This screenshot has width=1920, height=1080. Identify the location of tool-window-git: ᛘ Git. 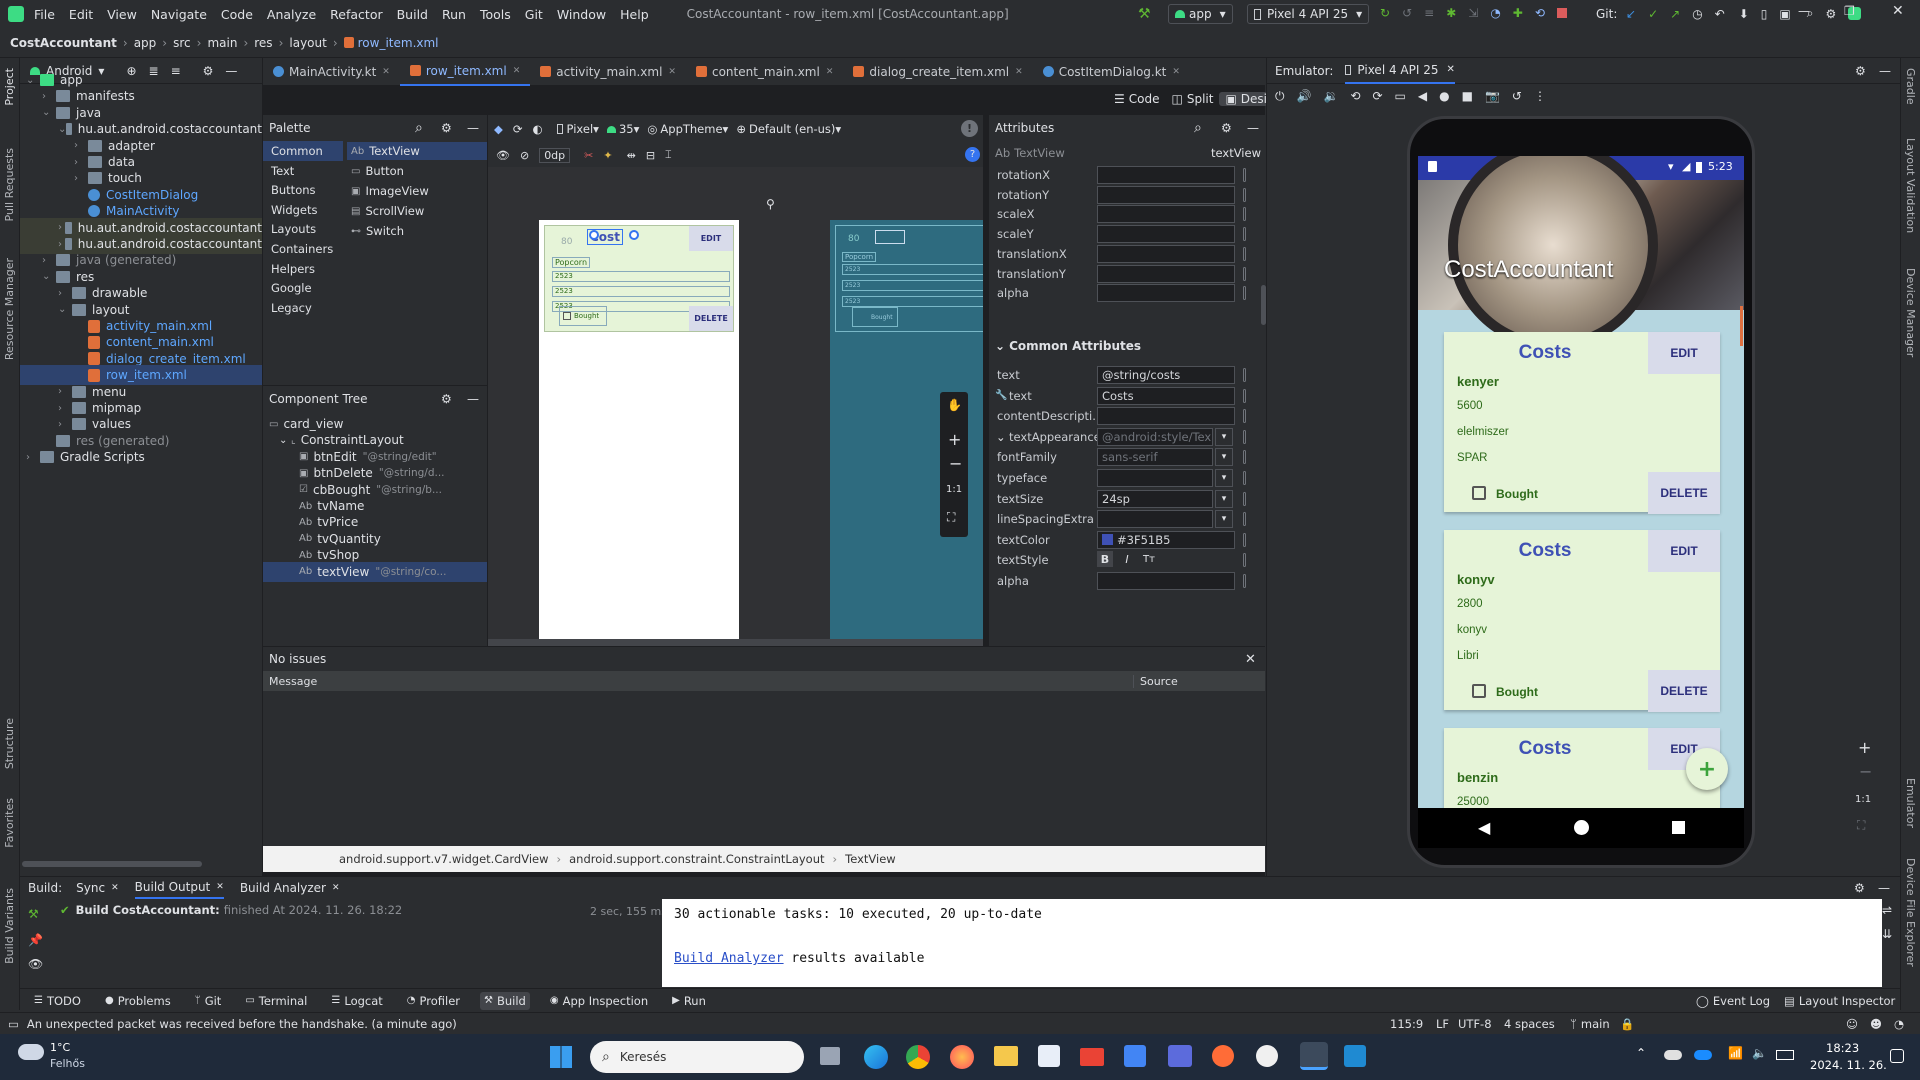
(208, 1001).